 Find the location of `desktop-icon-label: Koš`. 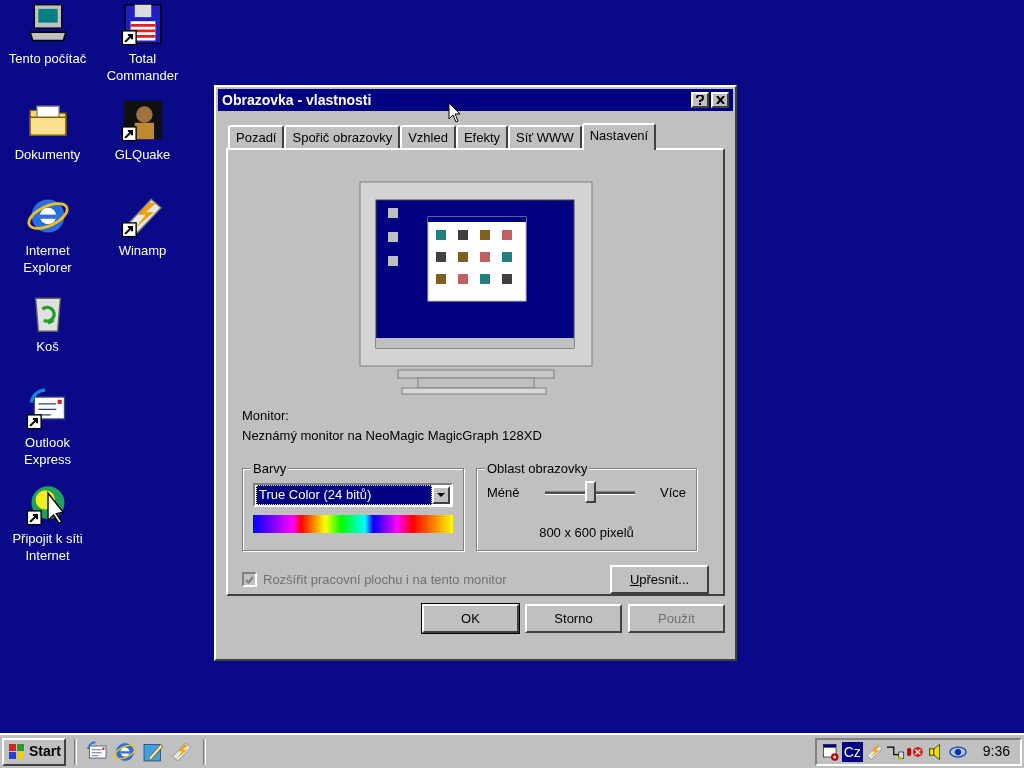

desktop-icon-label: Koš is located at coordinates (47, 346).